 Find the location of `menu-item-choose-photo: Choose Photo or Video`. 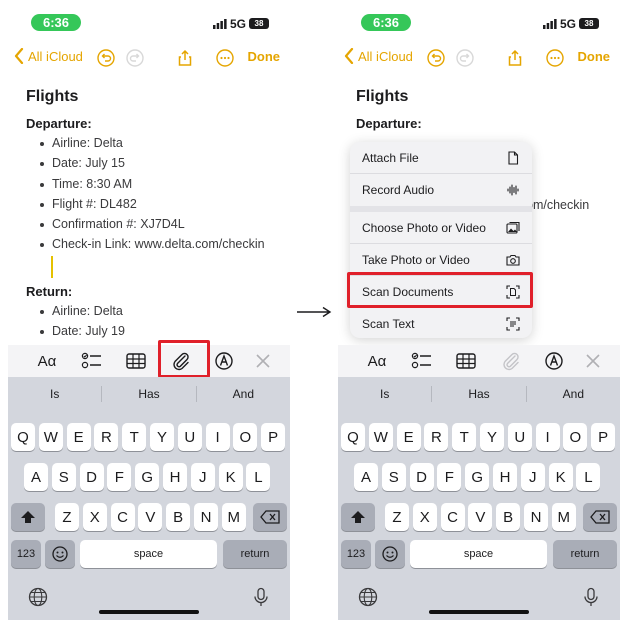

menu-item-choose-photo: Choose Photo or Video is located at coordinates (441, 228).